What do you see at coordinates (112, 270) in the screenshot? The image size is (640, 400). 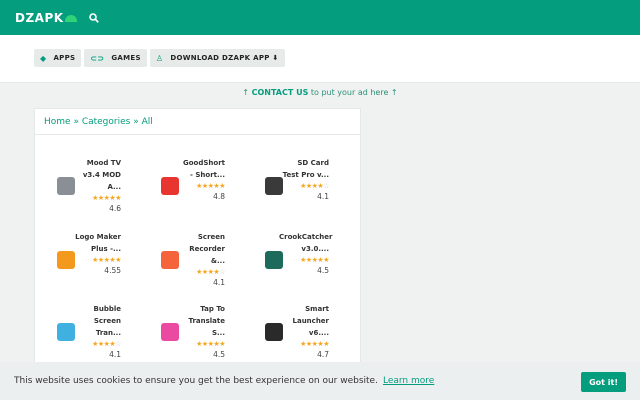 I see `rating-value: 4.55` at bounding box center [112, 270].